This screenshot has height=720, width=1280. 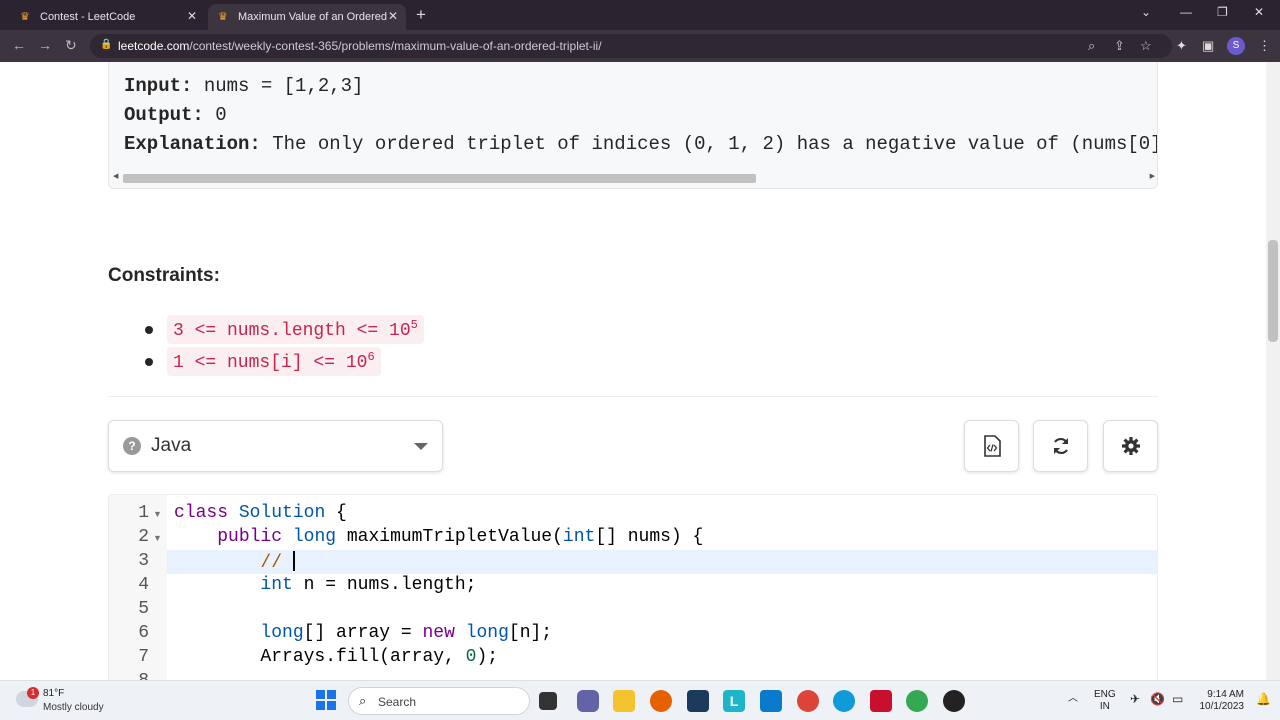 What do you see at coordinates (1186, 12) in the screenshot?
I see `minimize-icon: —` at bounding box center [1186, 12].